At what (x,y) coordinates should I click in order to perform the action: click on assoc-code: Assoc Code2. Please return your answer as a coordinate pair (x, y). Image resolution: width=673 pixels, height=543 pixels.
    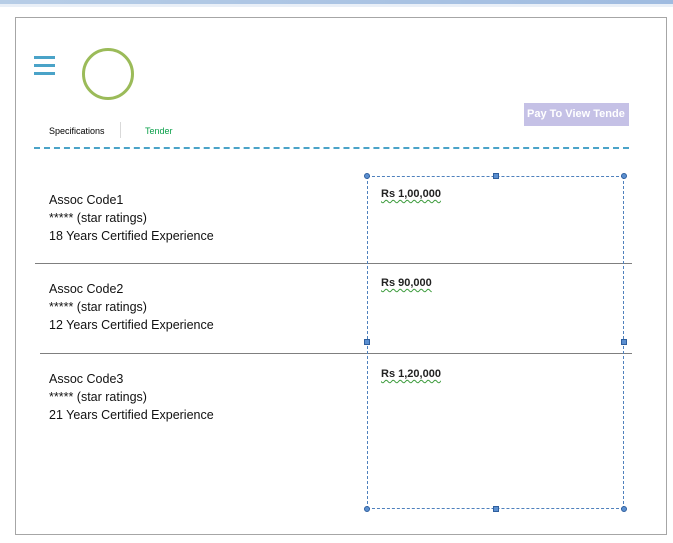
    Looking at the image, I should click on (86, 289).